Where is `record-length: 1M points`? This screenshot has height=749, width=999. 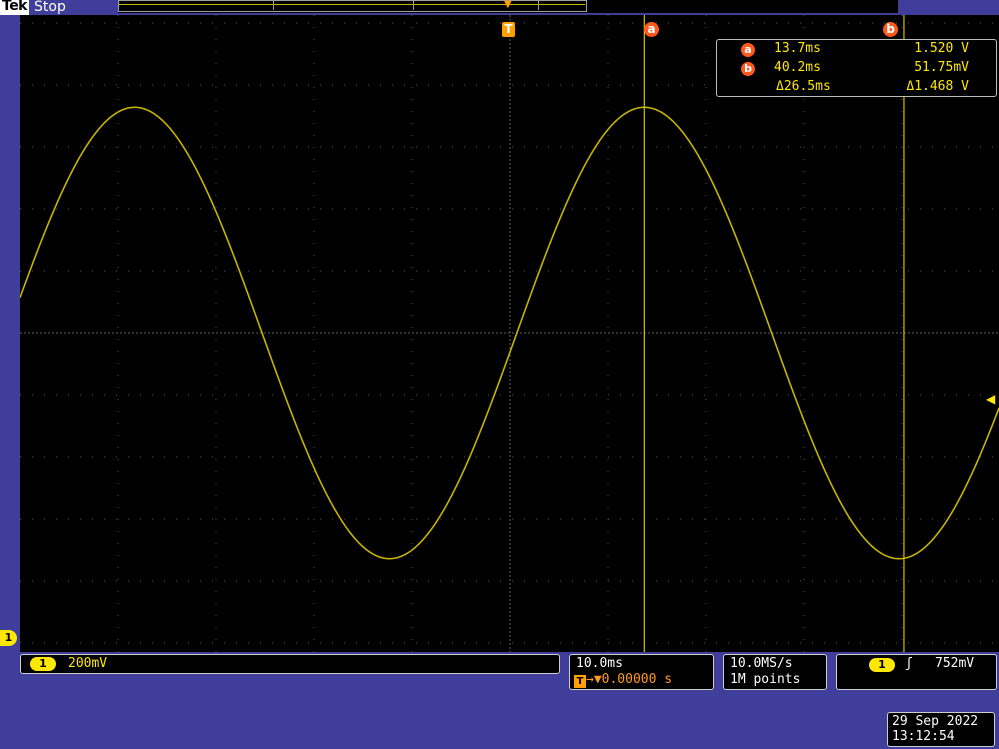
record-length: 1M points is located at coordinates (765, 679).